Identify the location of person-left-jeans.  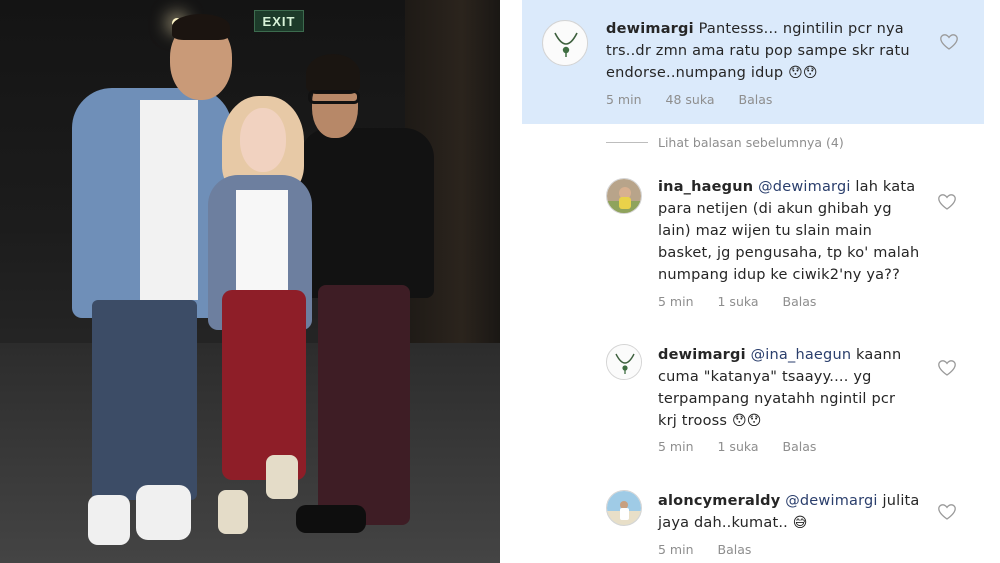
(144, 400).